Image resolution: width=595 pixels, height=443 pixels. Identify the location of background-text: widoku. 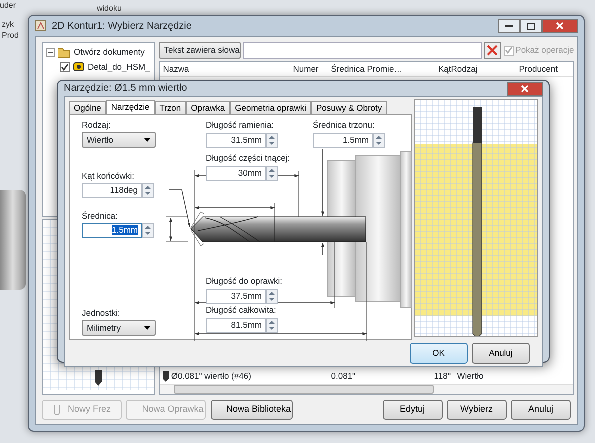
(109, 9).